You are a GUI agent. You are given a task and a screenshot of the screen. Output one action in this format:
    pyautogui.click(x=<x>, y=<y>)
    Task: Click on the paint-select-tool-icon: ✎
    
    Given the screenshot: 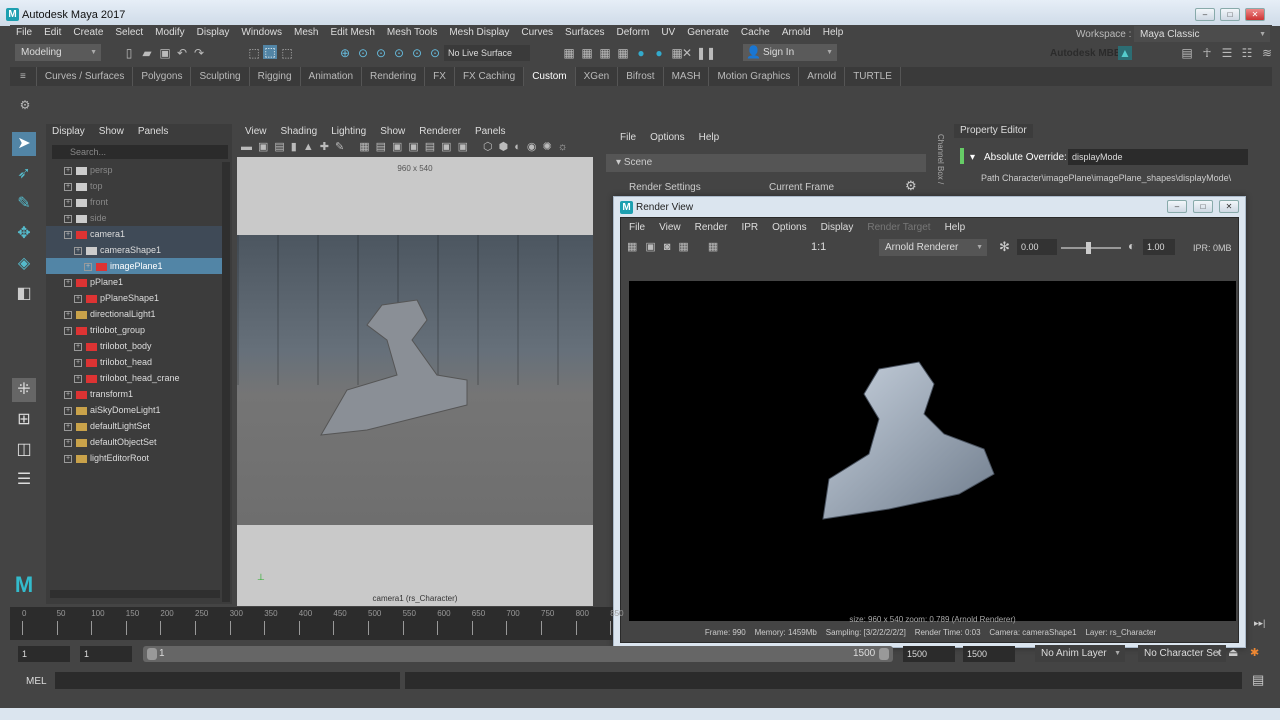 What is the action you would take?
    pyautogui.click(x=24, y=204)
    